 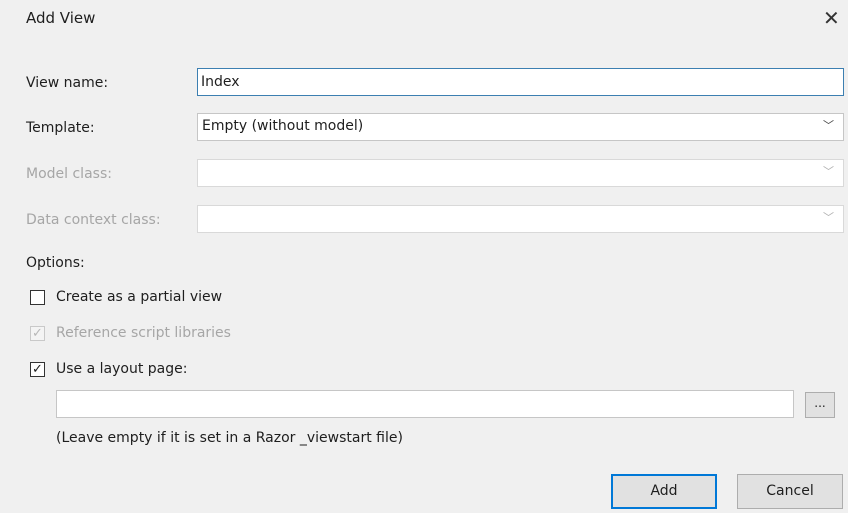 I want to click on reference-scripts-option: ✓ Reference script libraries, so click(x=130, y=333).